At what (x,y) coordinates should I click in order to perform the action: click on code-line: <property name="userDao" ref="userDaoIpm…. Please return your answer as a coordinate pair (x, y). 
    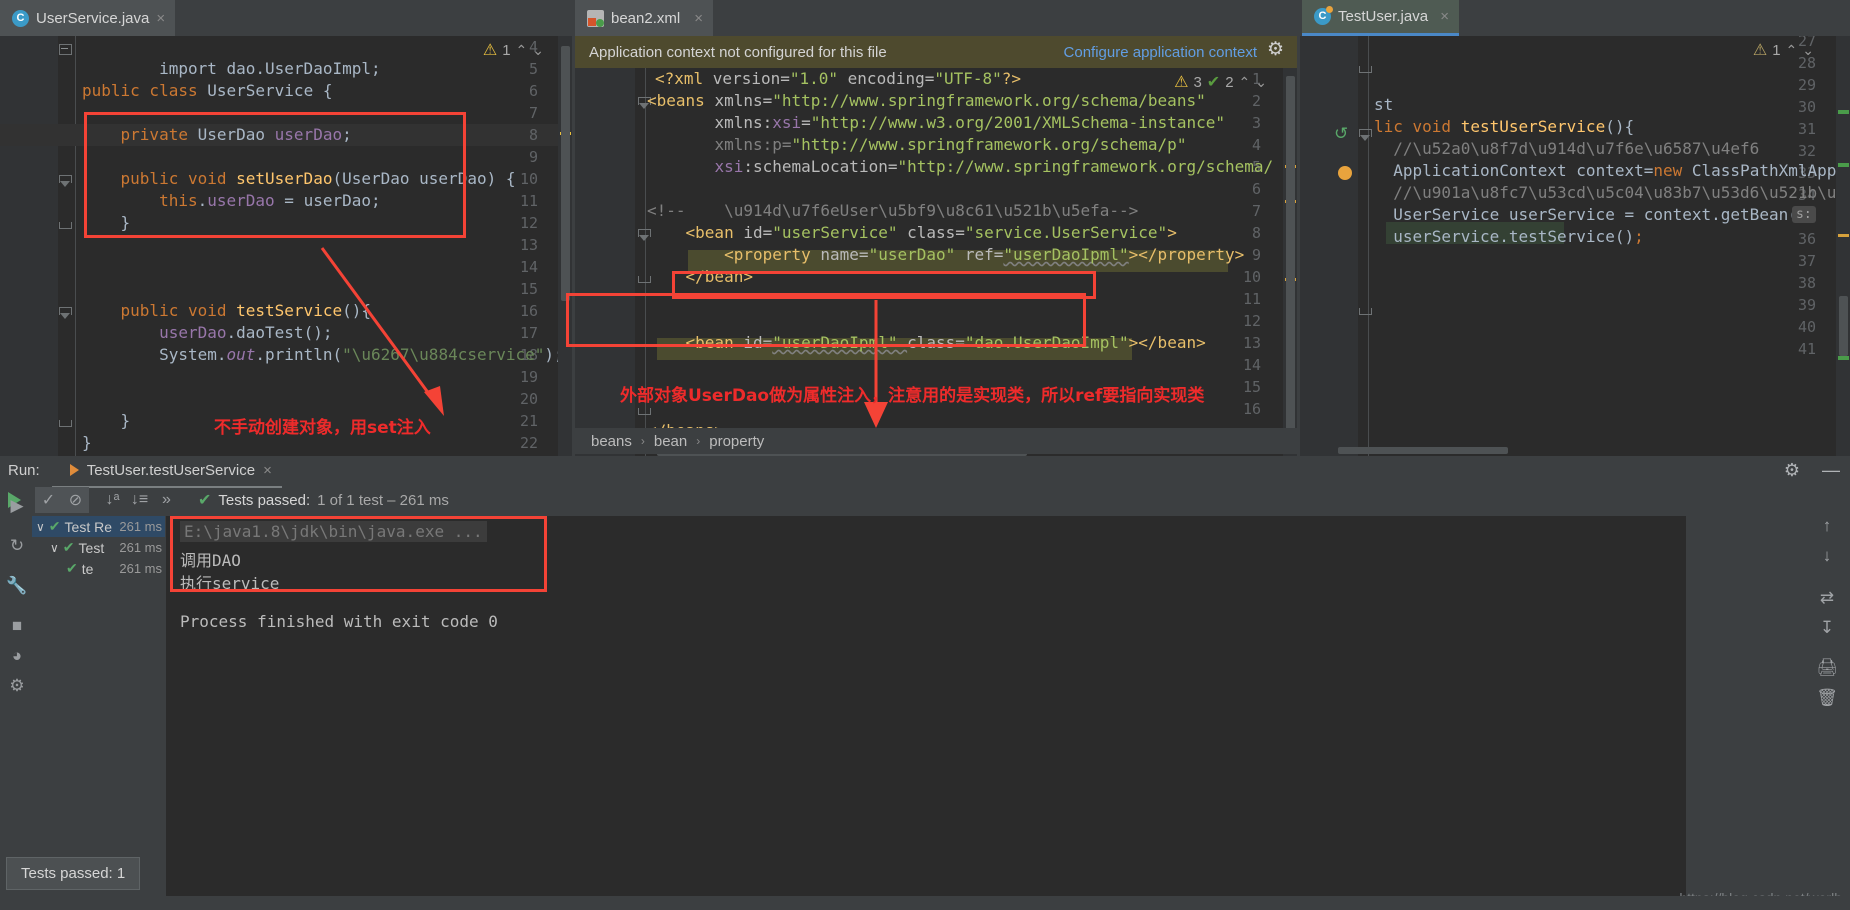
    Looking at the image, I should click on (984, 254).